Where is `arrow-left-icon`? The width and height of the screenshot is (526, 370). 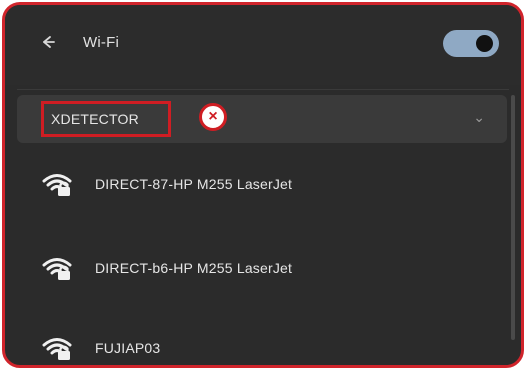
arrow-left-icon is located at coordinates (50, 44).